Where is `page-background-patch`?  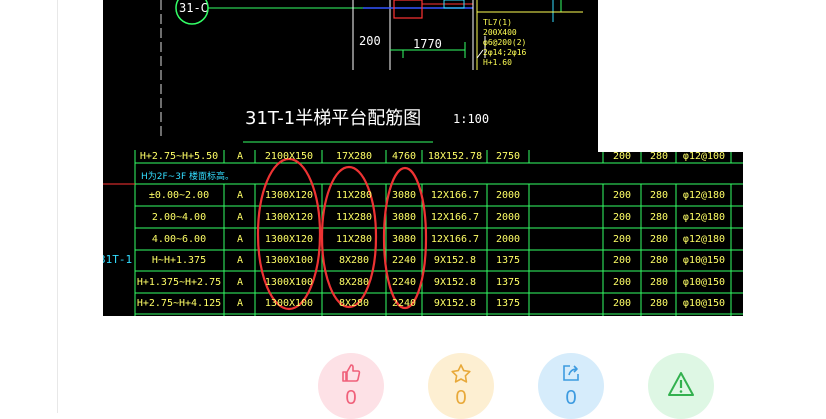
page-background-patch is located at coordinates (712, 76).